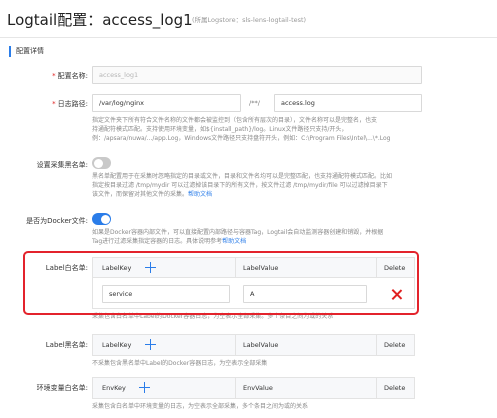 Image resolution: width=497 pixels, height=418 pixels. Describe the element at coordinates (258, 388) in the screenshot. I see `column-header-value: EnvValue` at that location.